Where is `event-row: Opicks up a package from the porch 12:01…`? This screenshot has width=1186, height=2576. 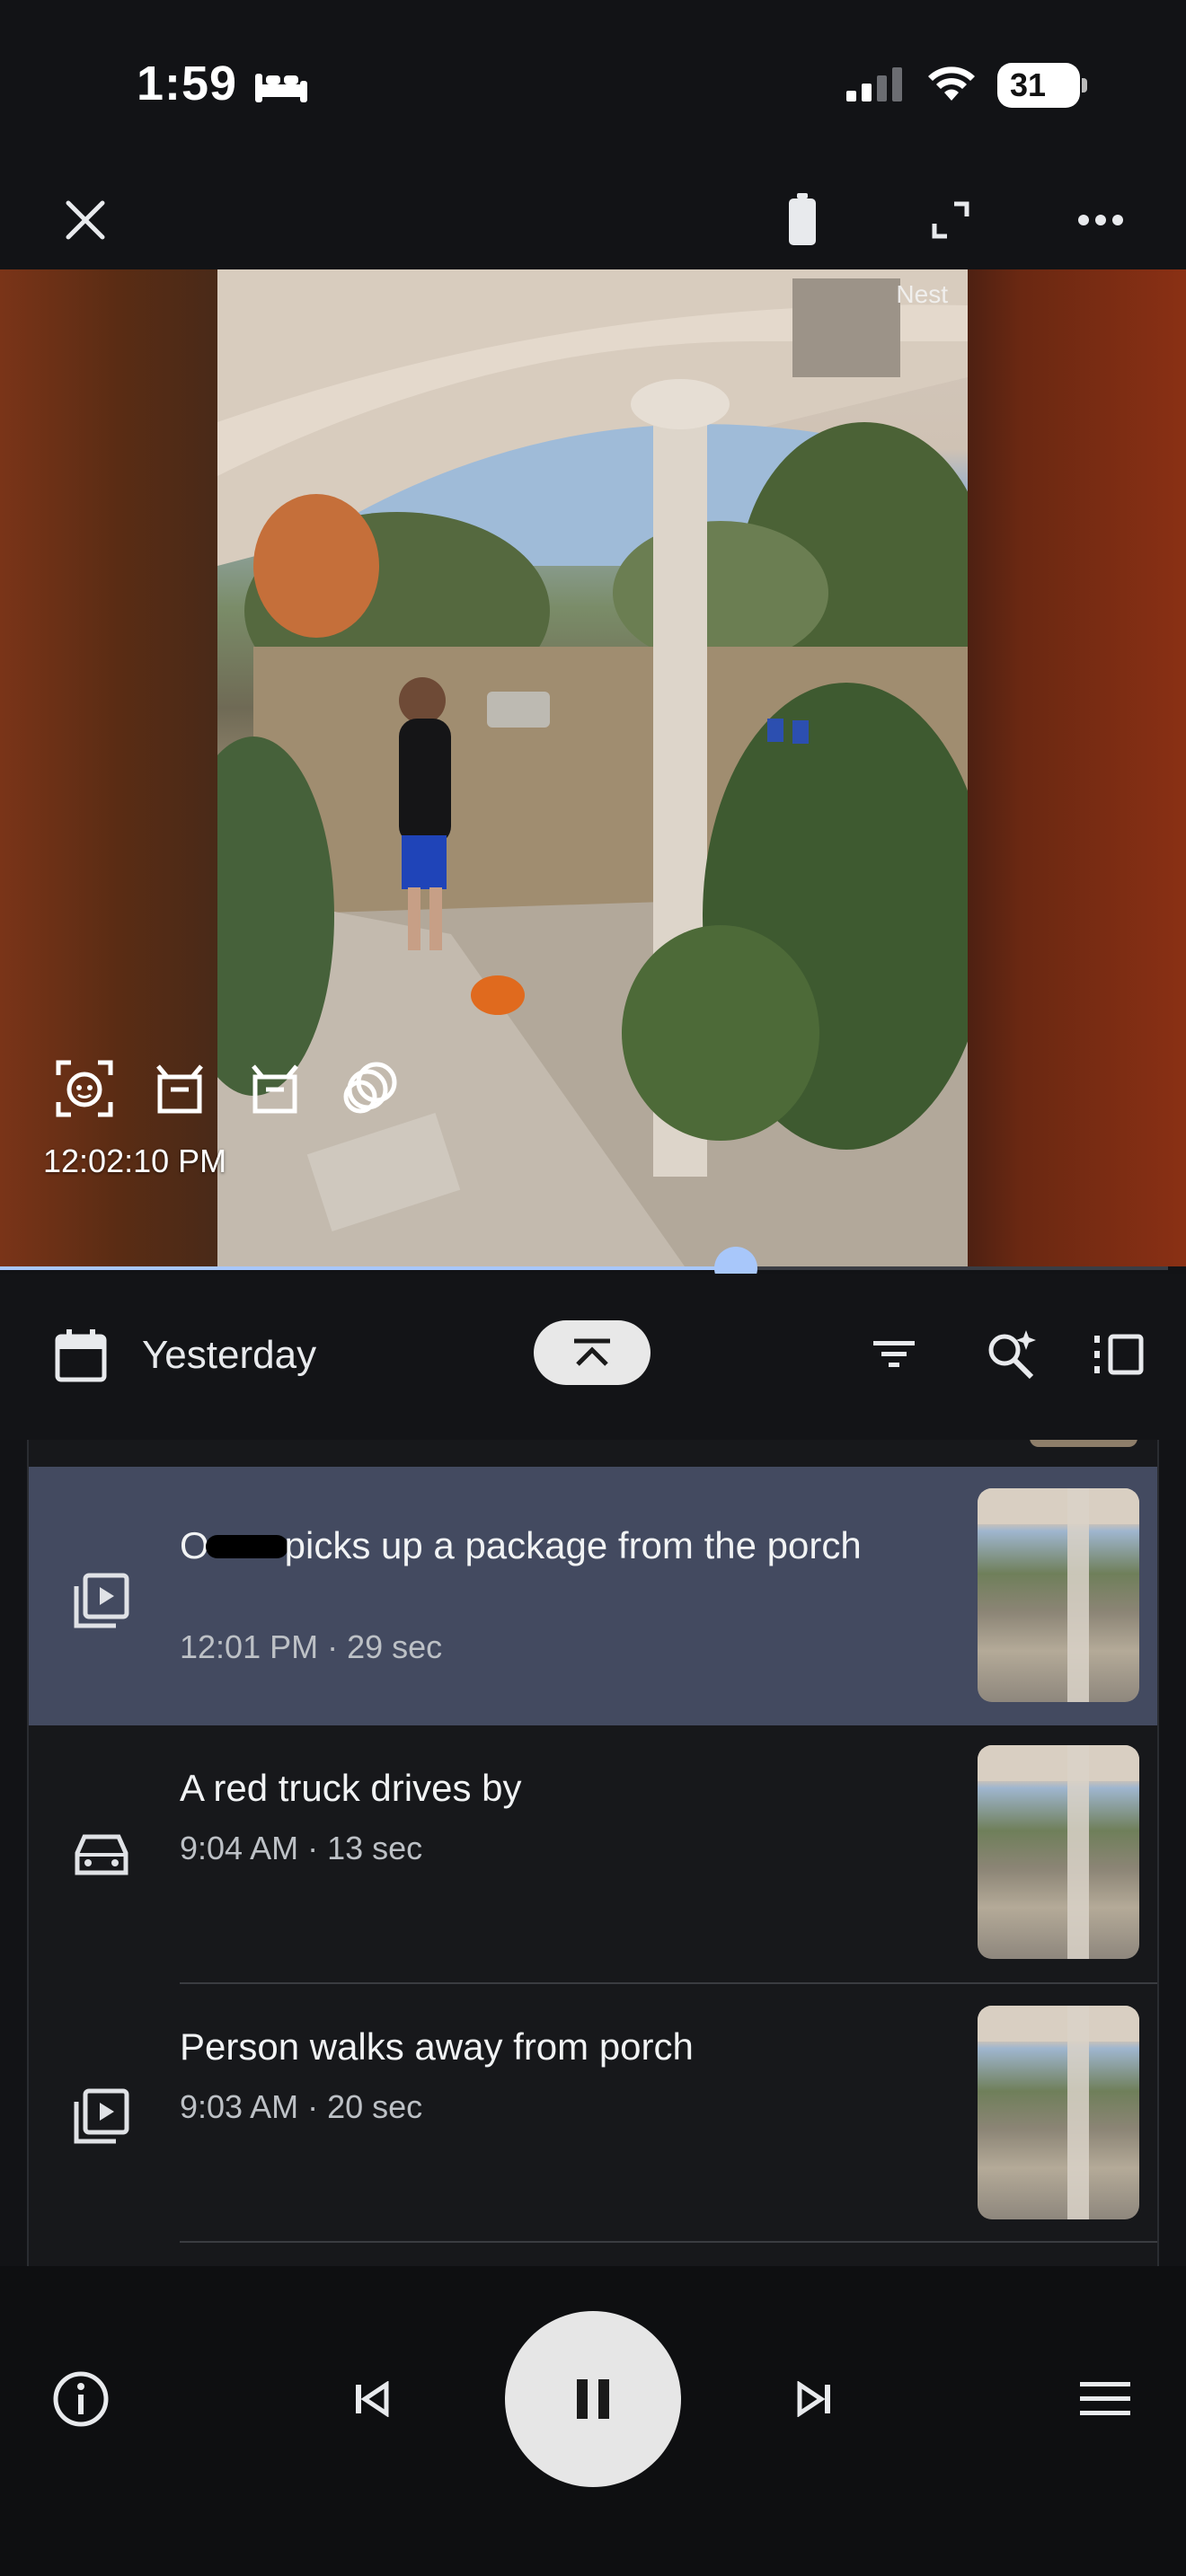 event-row: Opicks up a package from the porch 12:01… is located at coordinates (593, 1596).